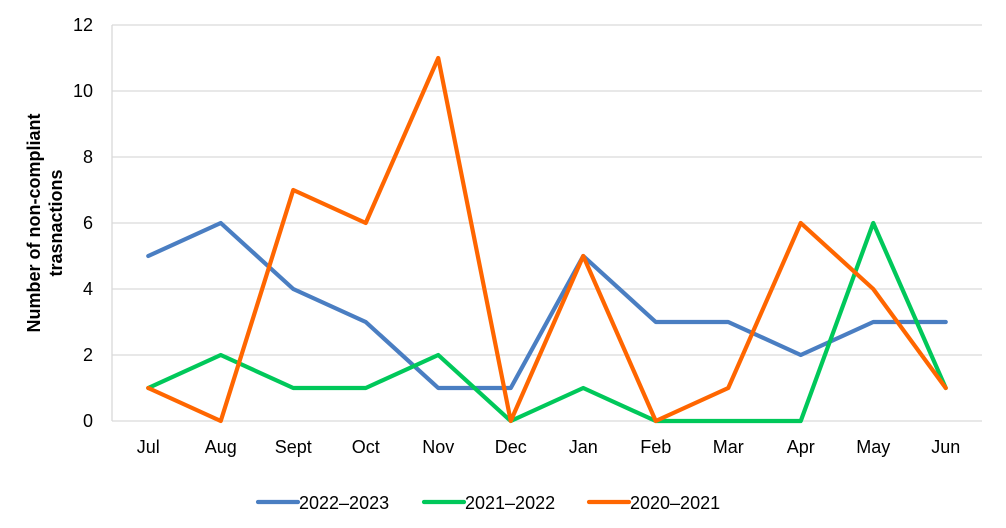  Describe the element at coordinates (34, 223) in the screenshot. I see `y-axis-label-line-1: Number of non-compliant` at that location.